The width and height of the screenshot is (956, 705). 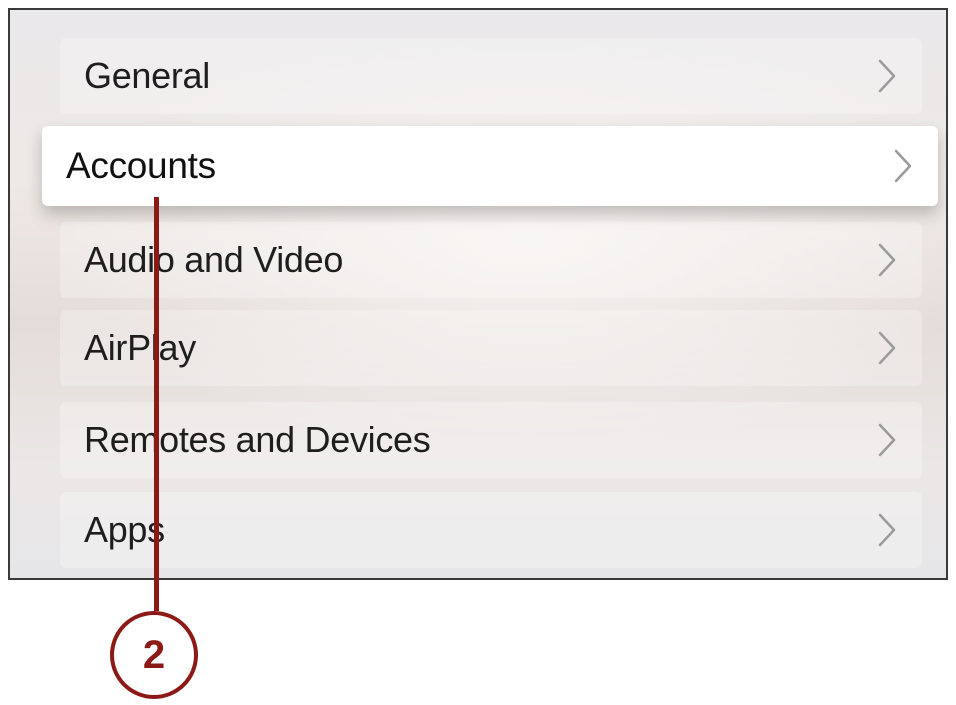 What do you see at coordinates (491, 260) in the screenshot?
I see `menu-item-audio-and-video: Audio and Video` at bounding box center [491, 260].